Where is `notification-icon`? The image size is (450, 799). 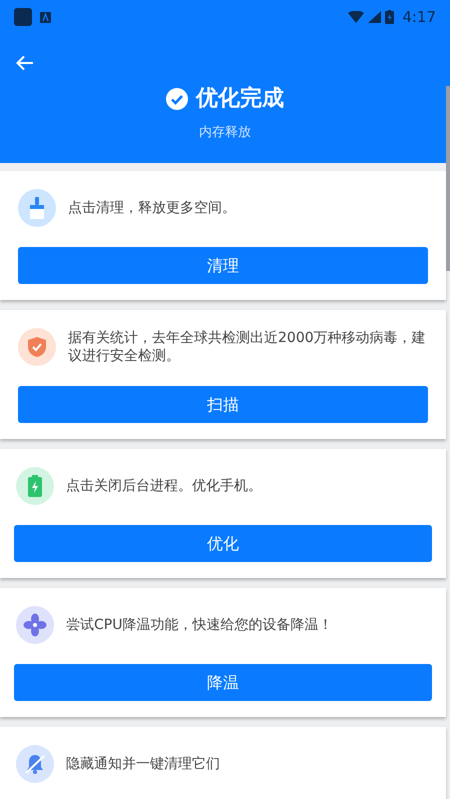
notification-icon is located at coordinates (45, 17).